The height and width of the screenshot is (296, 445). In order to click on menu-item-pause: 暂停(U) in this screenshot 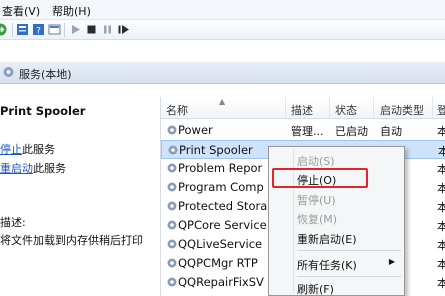, I will do `click(336, 198)`.